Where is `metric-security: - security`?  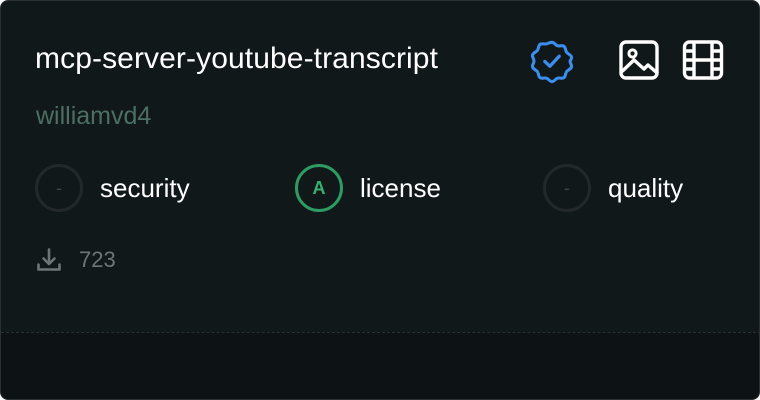 metric-security: - security is located at coordinates (112, 188).